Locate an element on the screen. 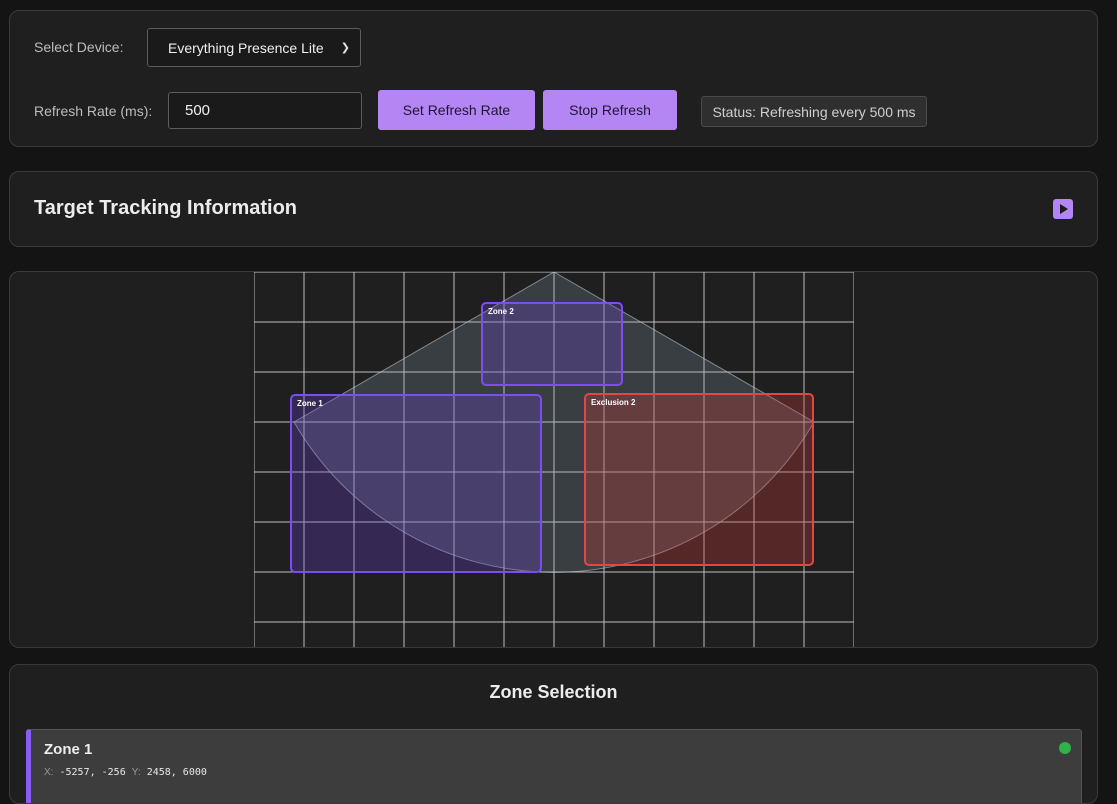 This screenshot has height=804, width=1117. status-badge: Status: Refreshing every 500 ms is located at coordinates (814, 111).